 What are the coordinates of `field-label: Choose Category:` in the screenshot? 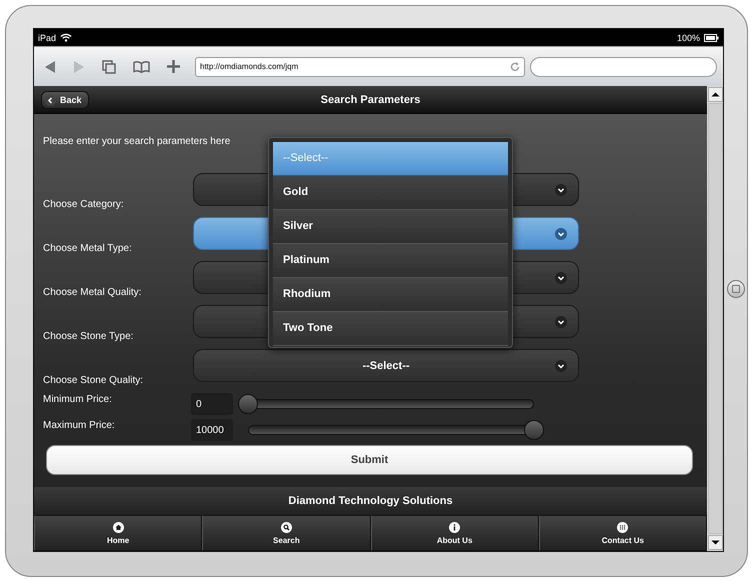 It's located at (84, 204).